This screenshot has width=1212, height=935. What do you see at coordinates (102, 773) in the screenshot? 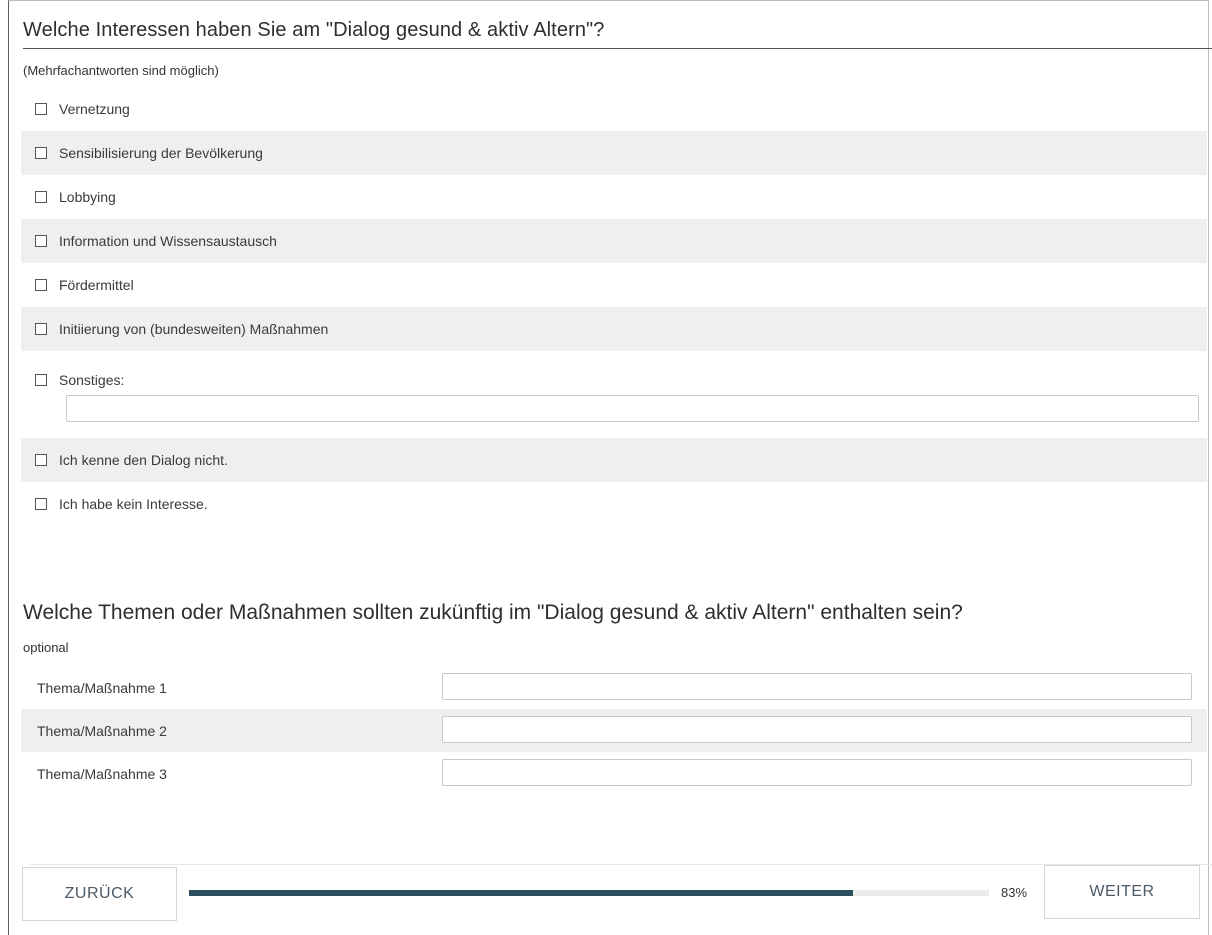
I see `topic-label: Thema/Maßnahme 3` at bounding box center [102, 773].